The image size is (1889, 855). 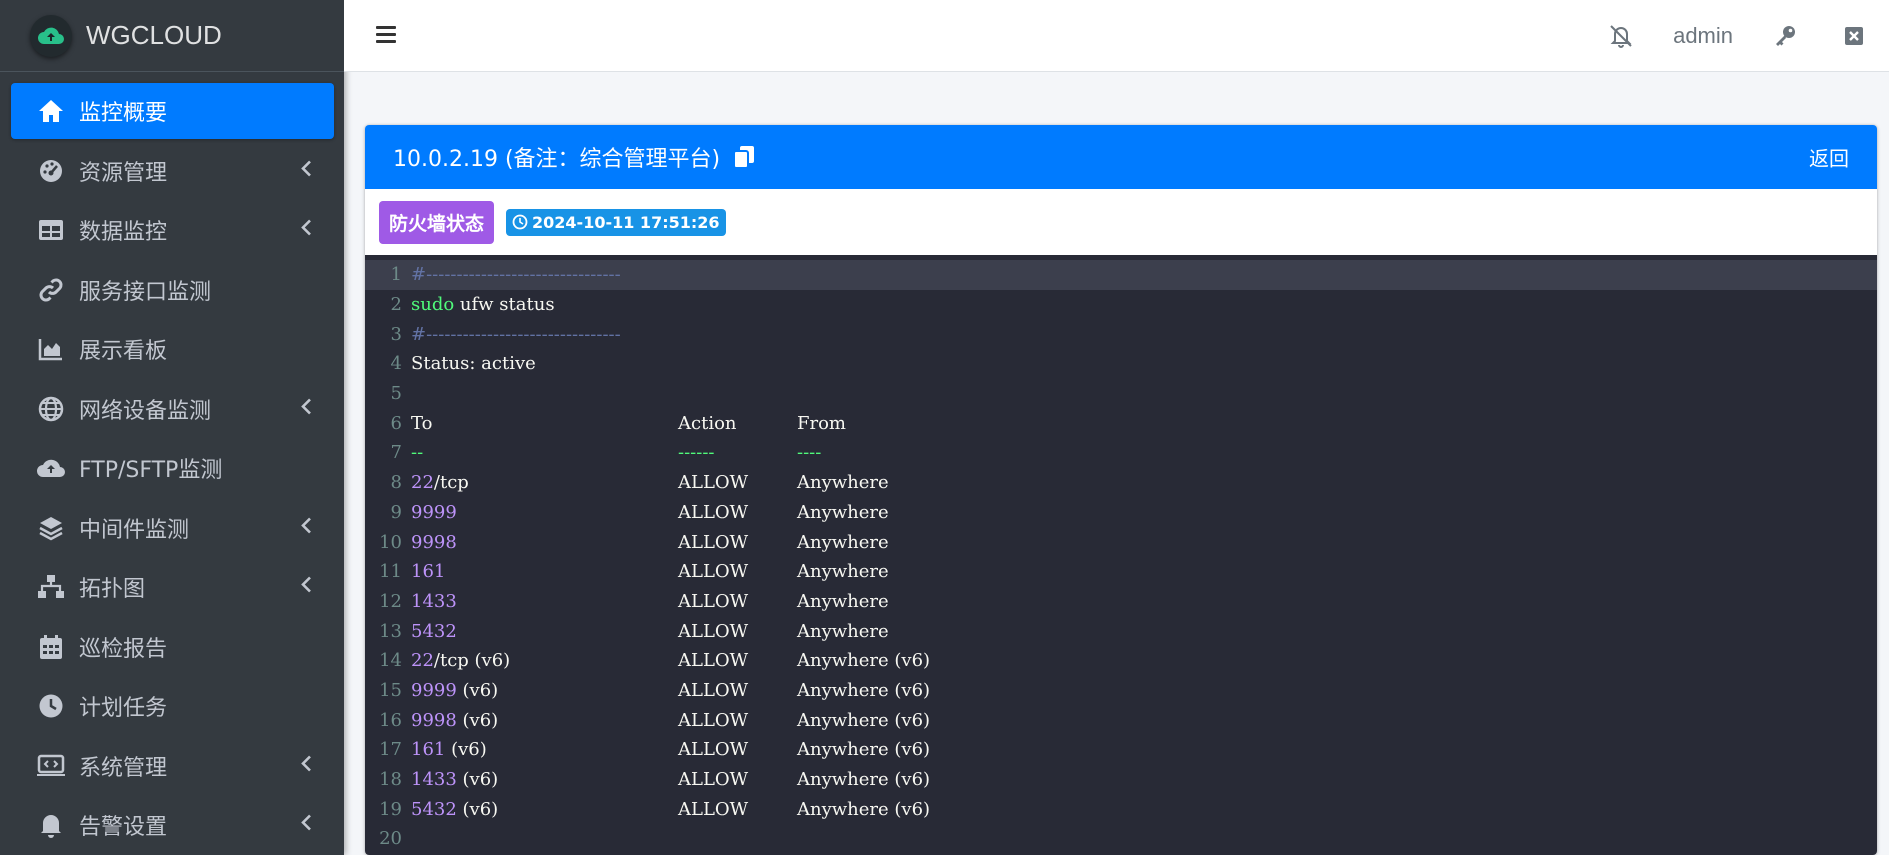 What do you see at coordinates (172, 706) in the screenshot?
I see `sidebar-item-10: 计划任务` at bounding box center [172, 706].